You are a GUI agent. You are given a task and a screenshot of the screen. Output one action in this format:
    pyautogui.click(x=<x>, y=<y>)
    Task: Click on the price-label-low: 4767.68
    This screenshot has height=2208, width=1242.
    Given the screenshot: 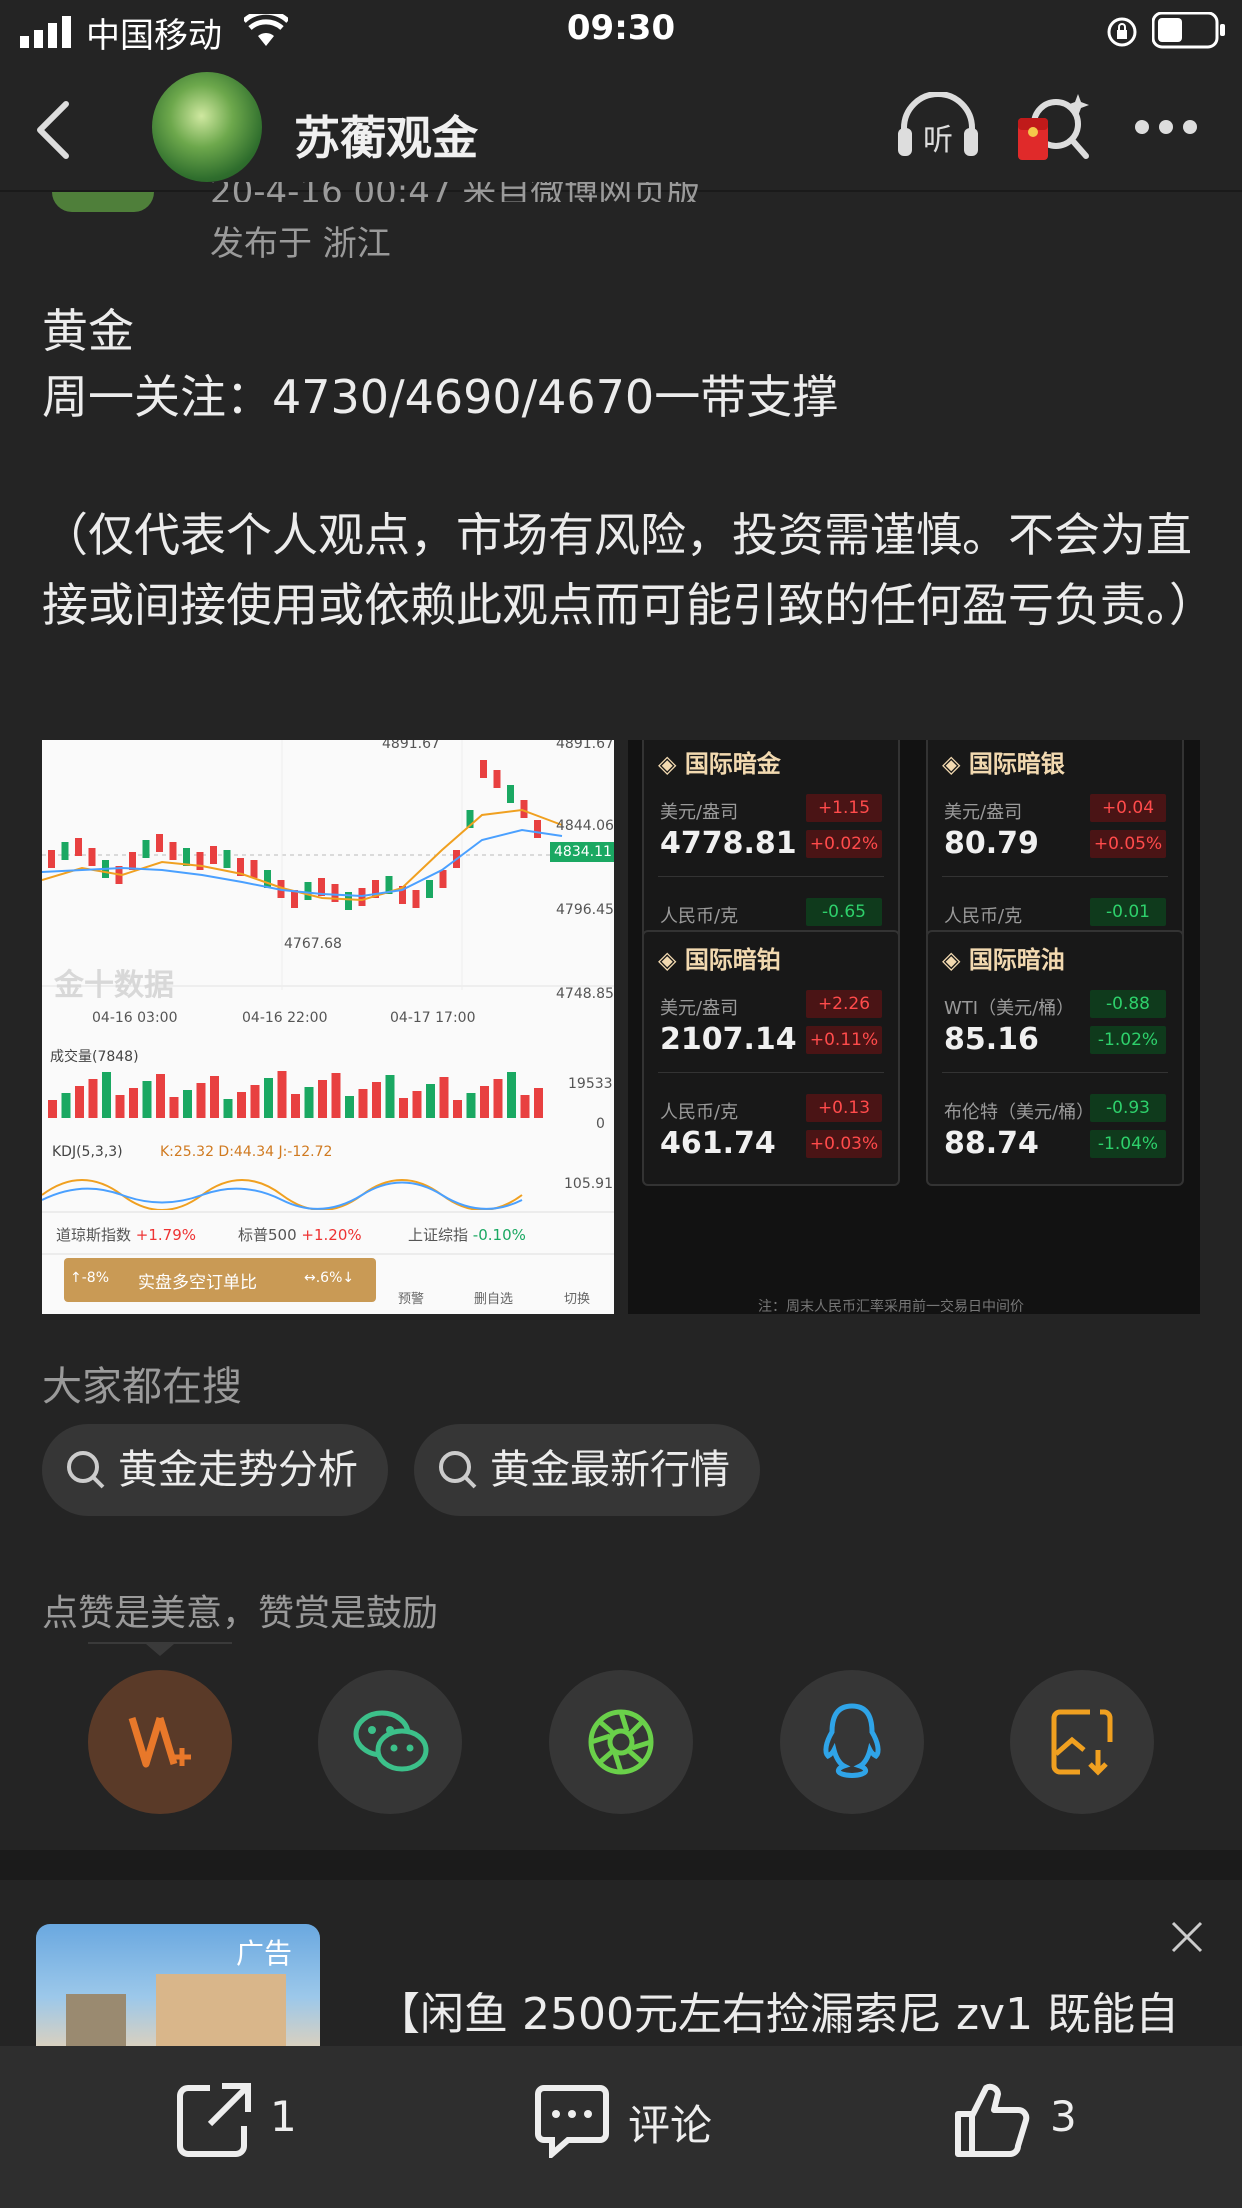 What is the action you would take?
    pyautogui.click(x=313, y=944)
    